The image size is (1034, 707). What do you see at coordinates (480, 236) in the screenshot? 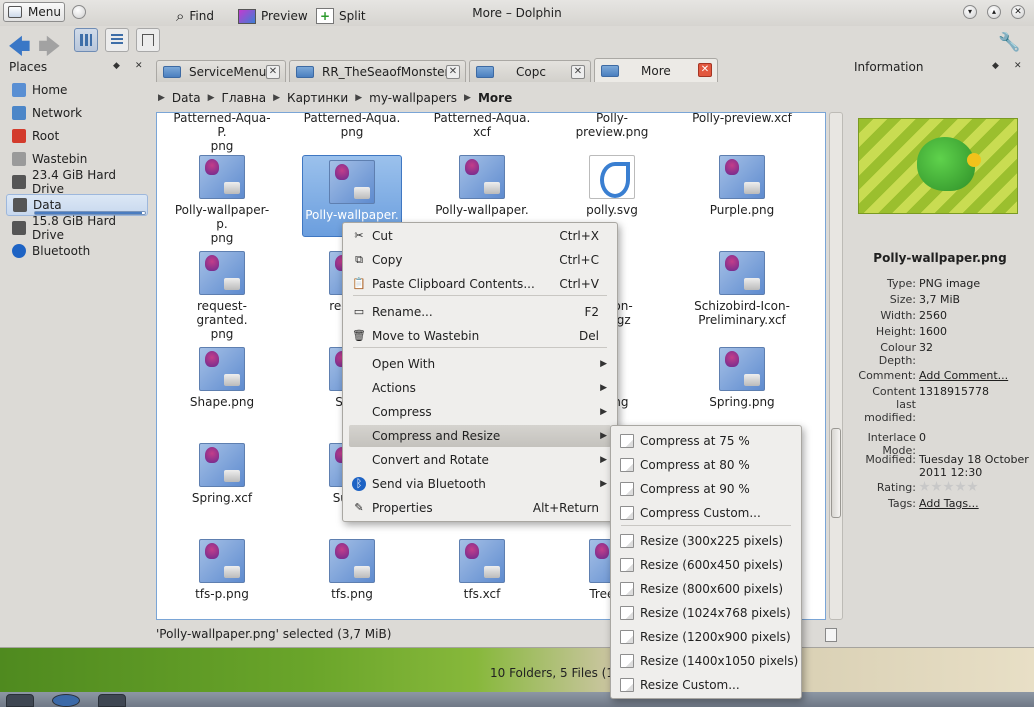
I see `menu-item-cut: ✂ Cut Ctrl+X` at bounding box center [480, 236].